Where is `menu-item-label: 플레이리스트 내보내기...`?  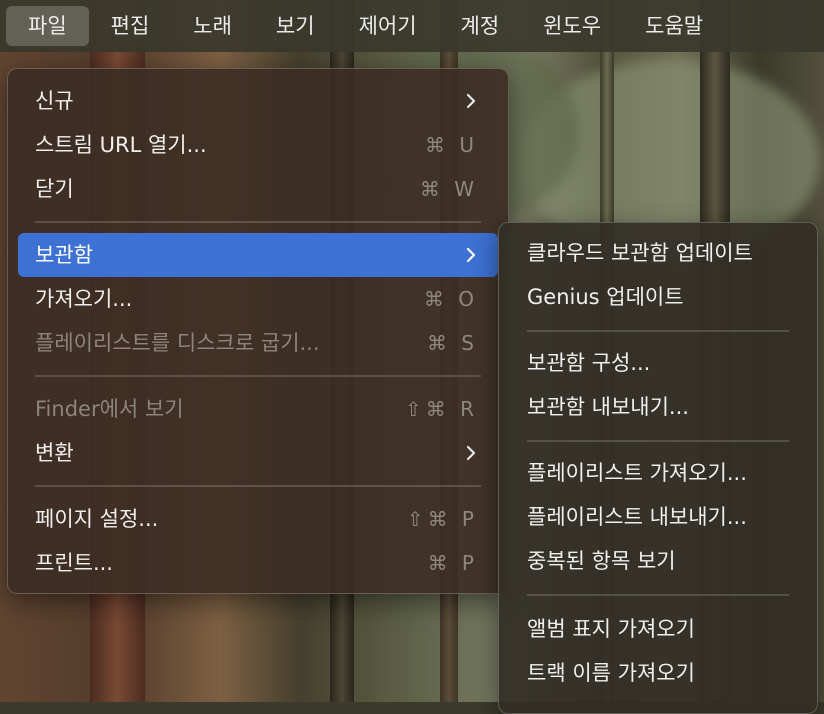
menu-item-label: 플레이리스트 내보내기... is located at coordinates (637, 517).